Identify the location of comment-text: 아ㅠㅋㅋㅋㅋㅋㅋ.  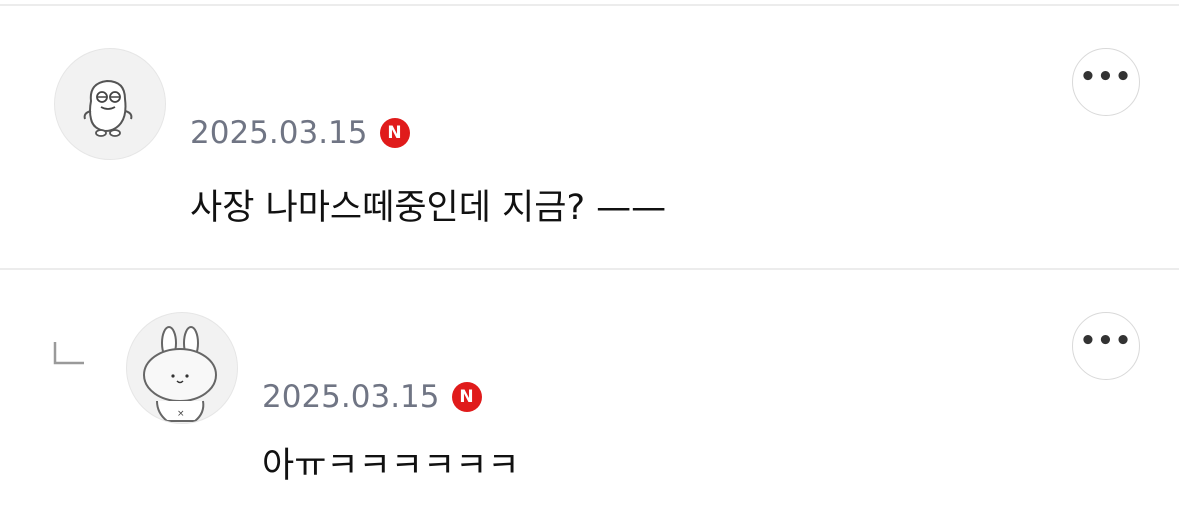
(391, 466).